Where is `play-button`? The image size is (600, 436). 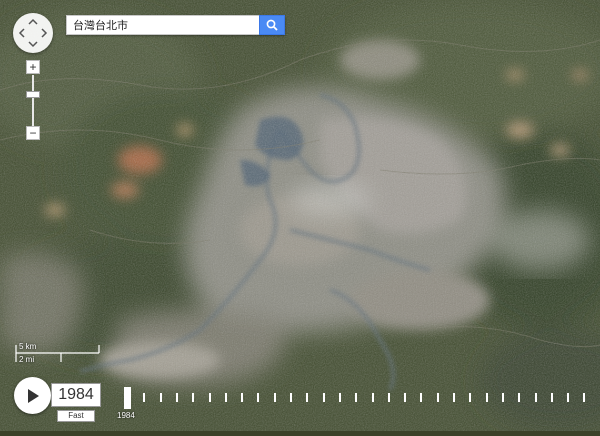 play-button is located at coordinates (32, 395).